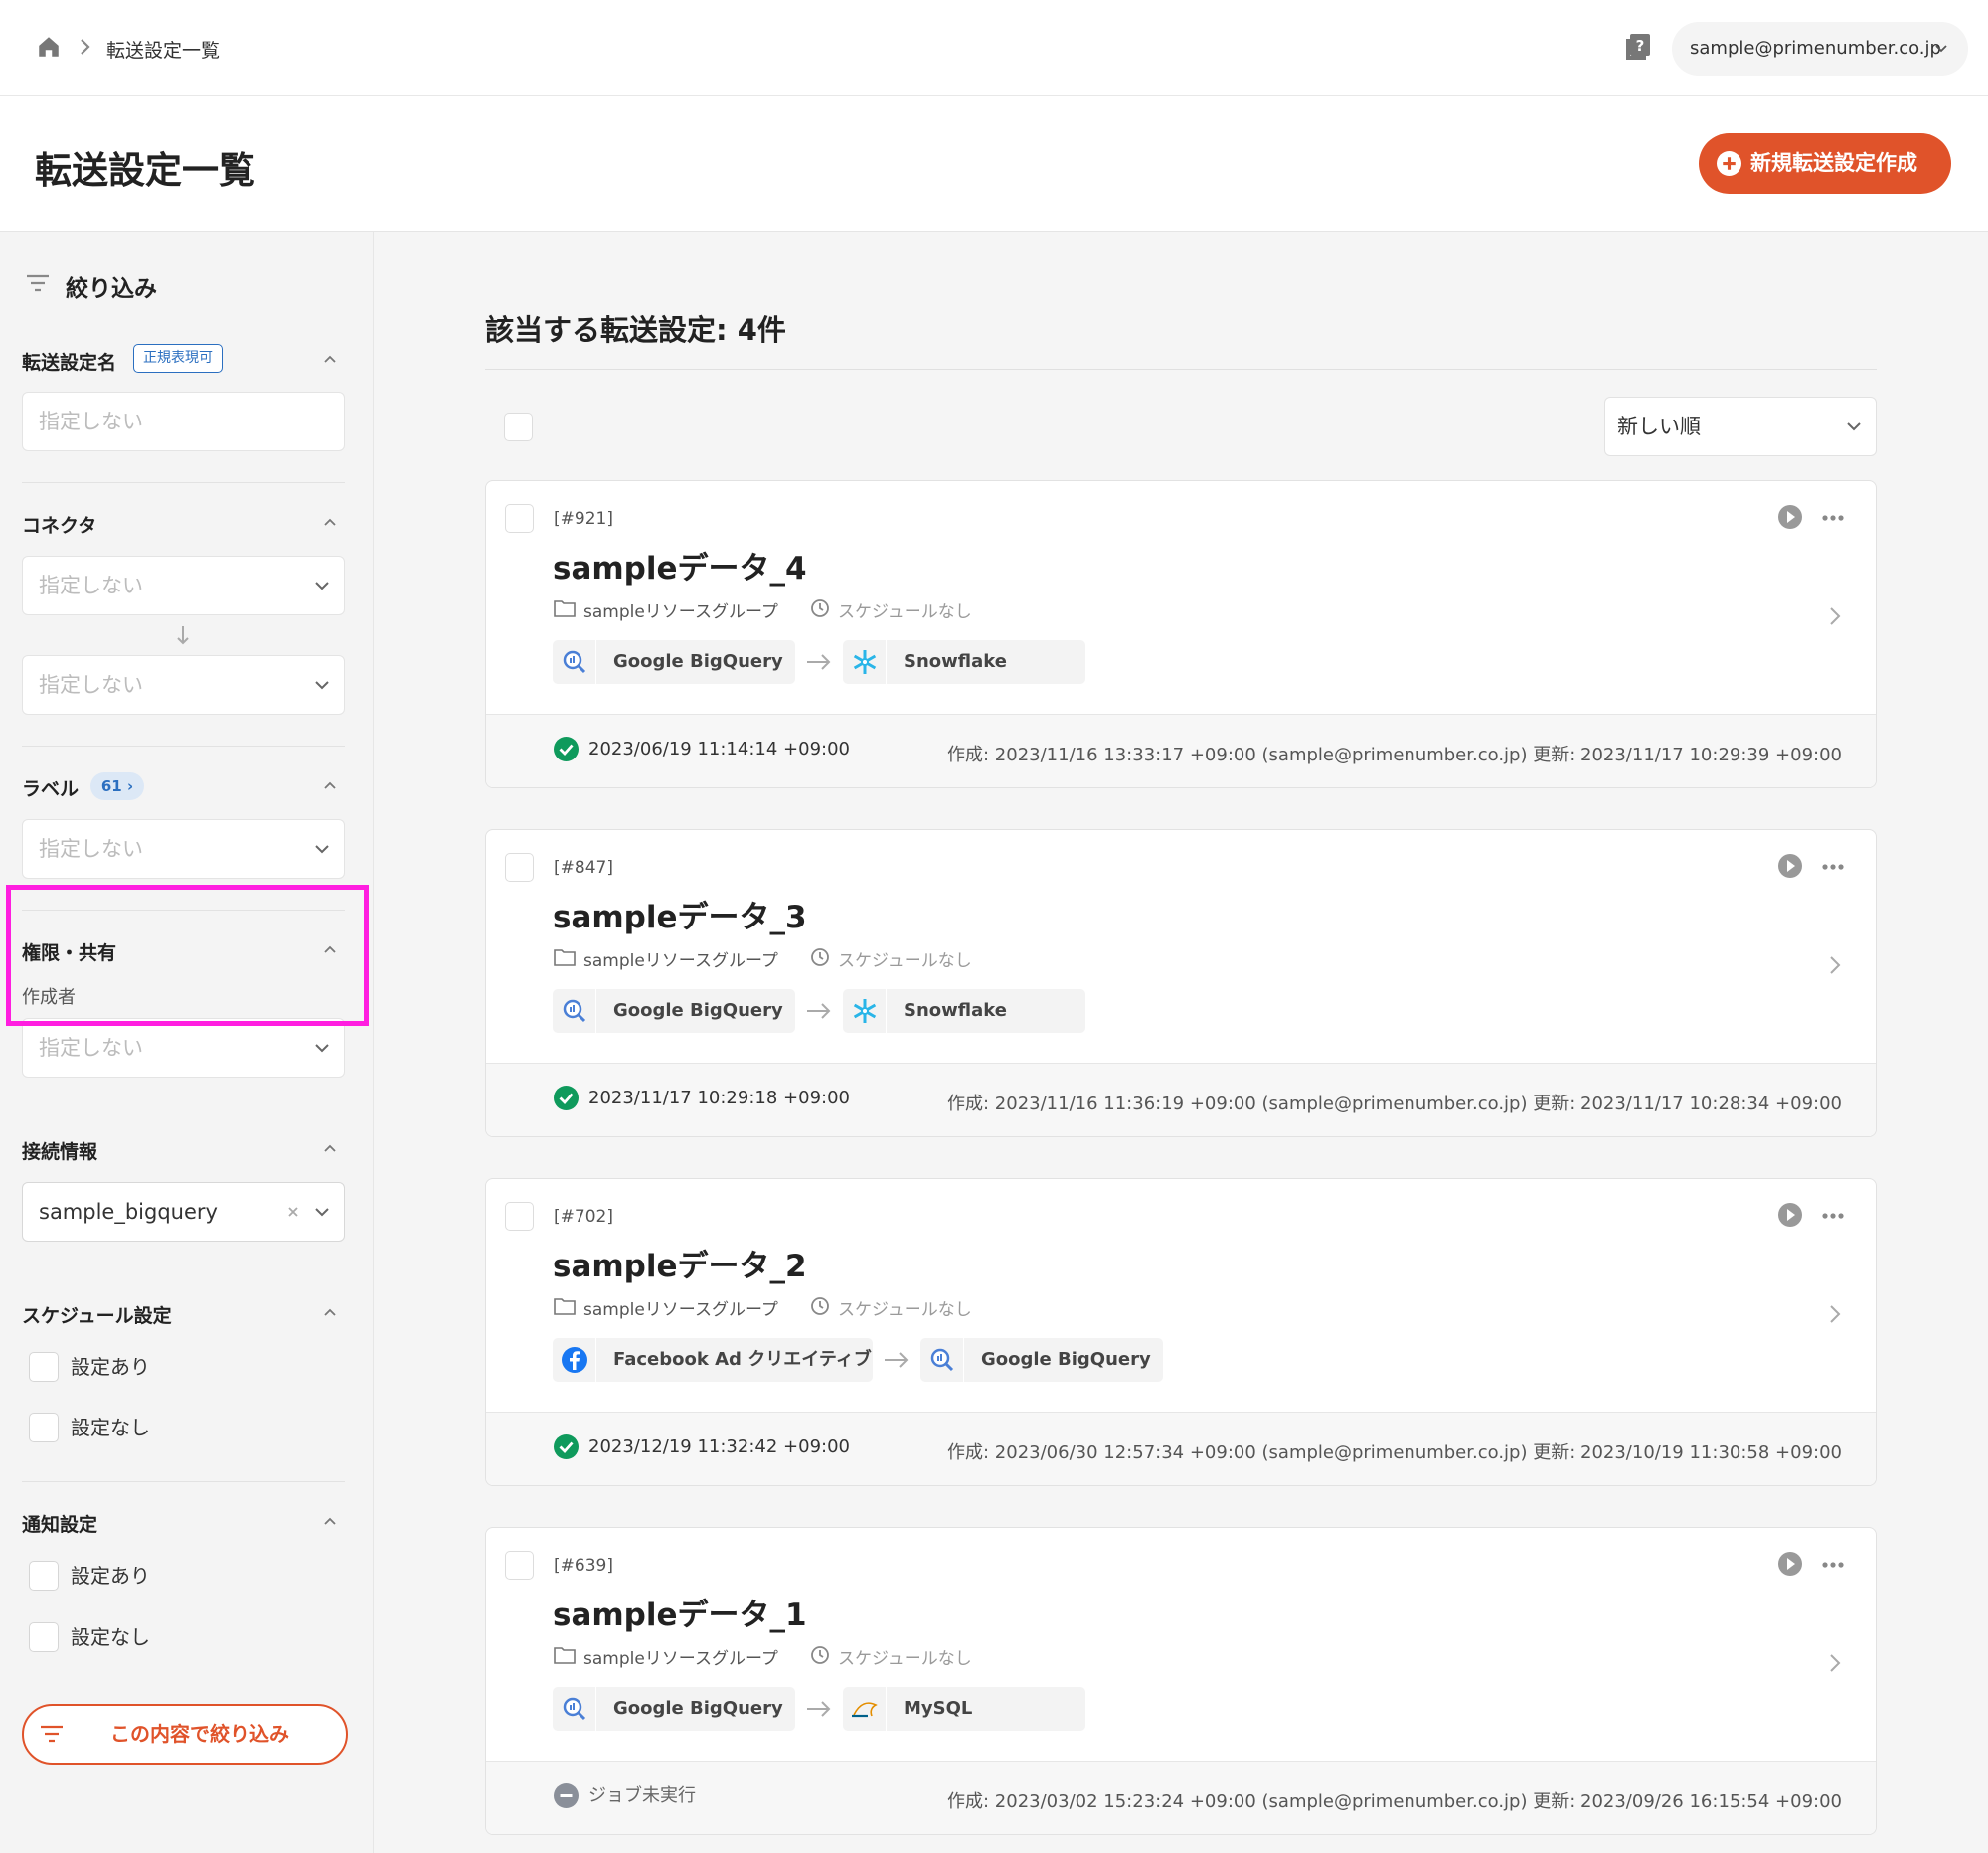  Describe the element at coordinates (674, 662) in the screenshot. I see `source-connector: Google BigQuery` at that location.